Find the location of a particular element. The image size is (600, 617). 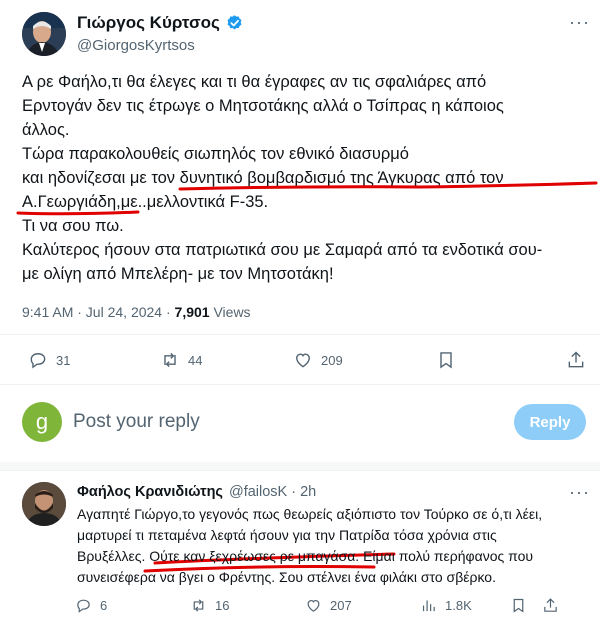

reply-count: 6 is located at coordinates (104, 605).